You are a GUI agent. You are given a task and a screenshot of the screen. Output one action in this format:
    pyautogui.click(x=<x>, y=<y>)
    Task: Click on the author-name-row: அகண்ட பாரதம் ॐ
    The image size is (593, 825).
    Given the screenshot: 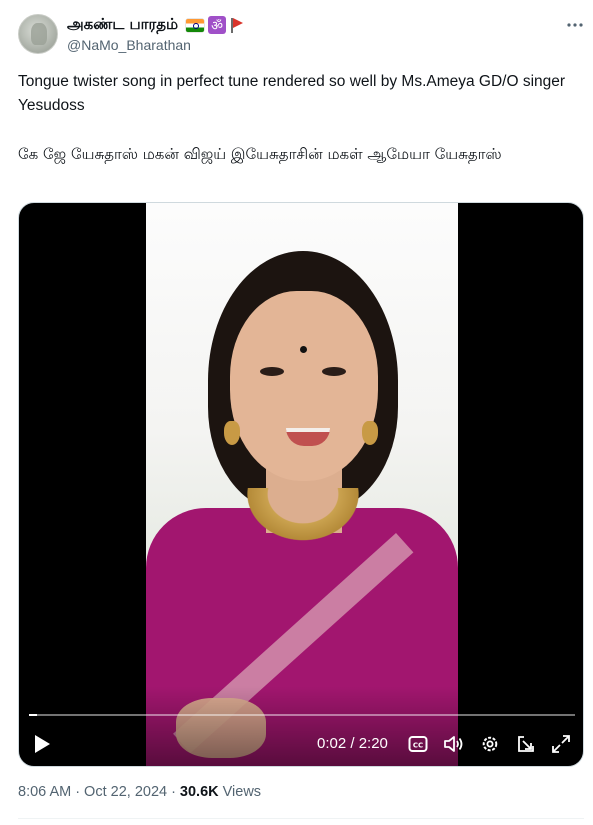 What is the action you would take?
    pyautogui.click(x=155, y=25)
    